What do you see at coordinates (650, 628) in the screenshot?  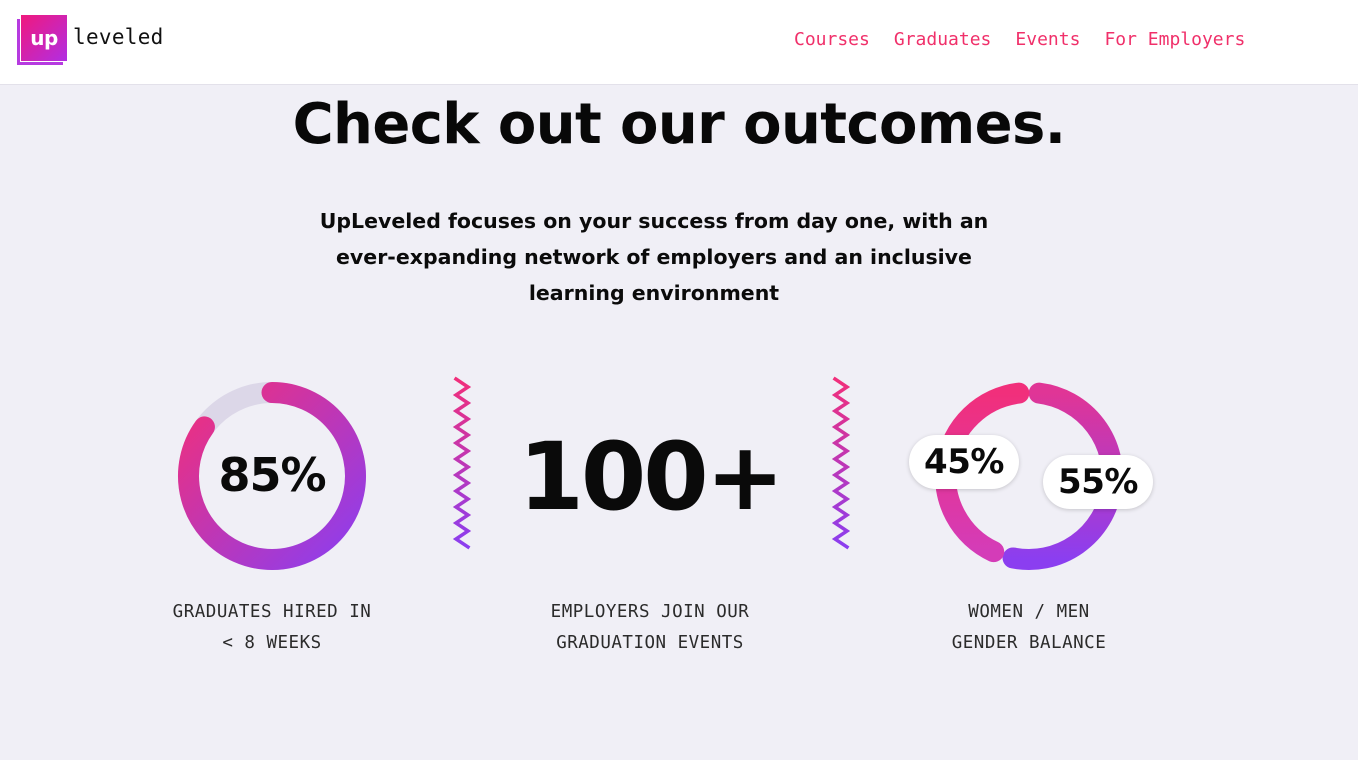 I see `employers-caption: EMPLOYERS JOIN OUR GRADUATION EVENTS` at bounding box center [650, 628].